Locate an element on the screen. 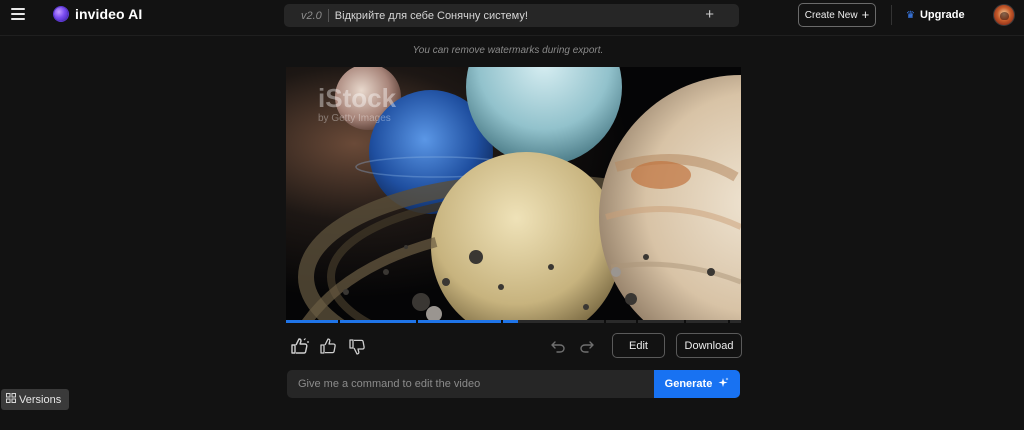  download-button: Download is located at coordinates (709, 345).